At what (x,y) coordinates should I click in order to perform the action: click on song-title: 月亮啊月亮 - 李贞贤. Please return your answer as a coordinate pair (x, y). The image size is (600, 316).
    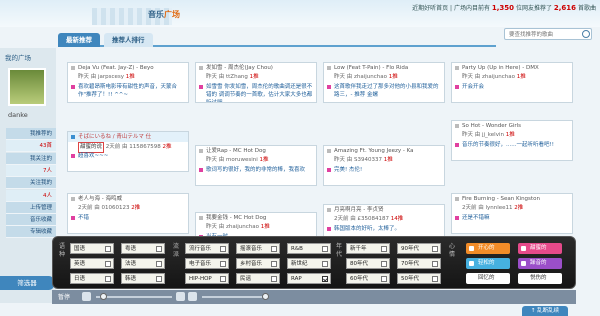
    Looking at the image, I should click on (384, 210).